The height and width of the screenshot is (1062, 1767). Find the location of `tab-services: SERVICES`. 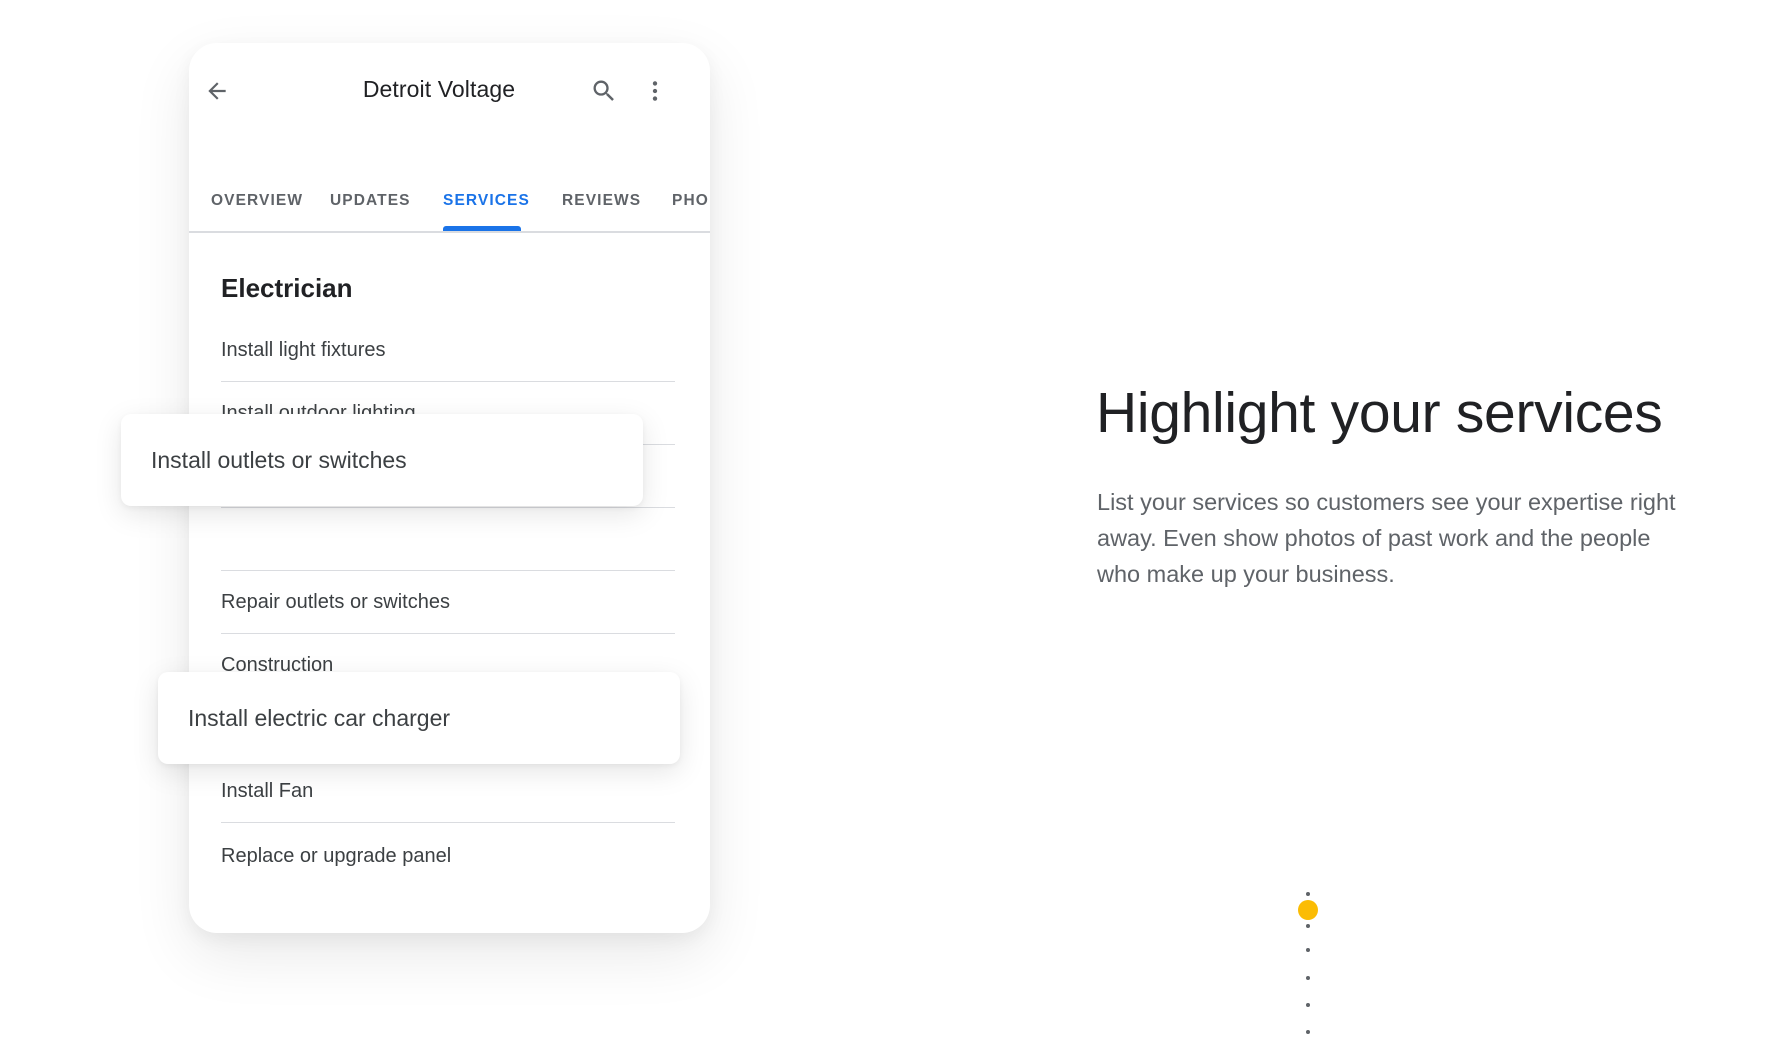

tab-services: SERVICES is located at coordinates (486, 201).